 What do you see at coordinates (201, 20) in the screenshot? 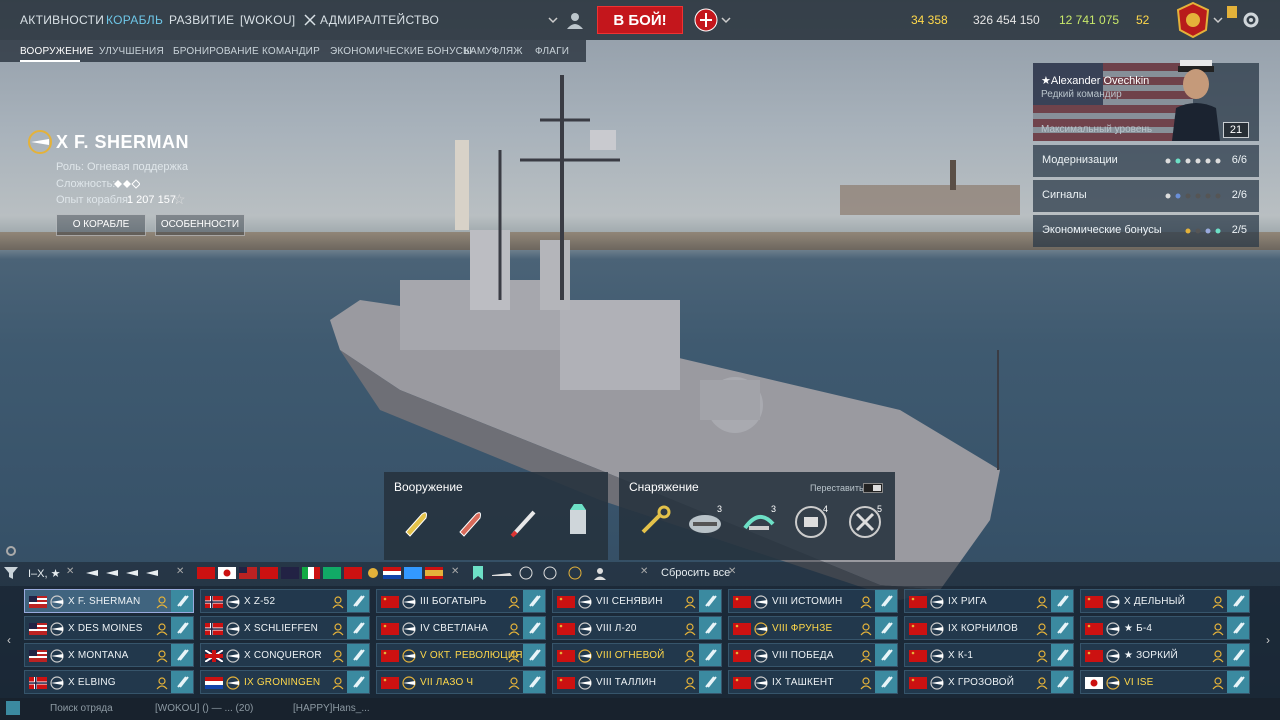
I see `nav-research: РАЗВИТИЕ` at bounding box center [201, 20].